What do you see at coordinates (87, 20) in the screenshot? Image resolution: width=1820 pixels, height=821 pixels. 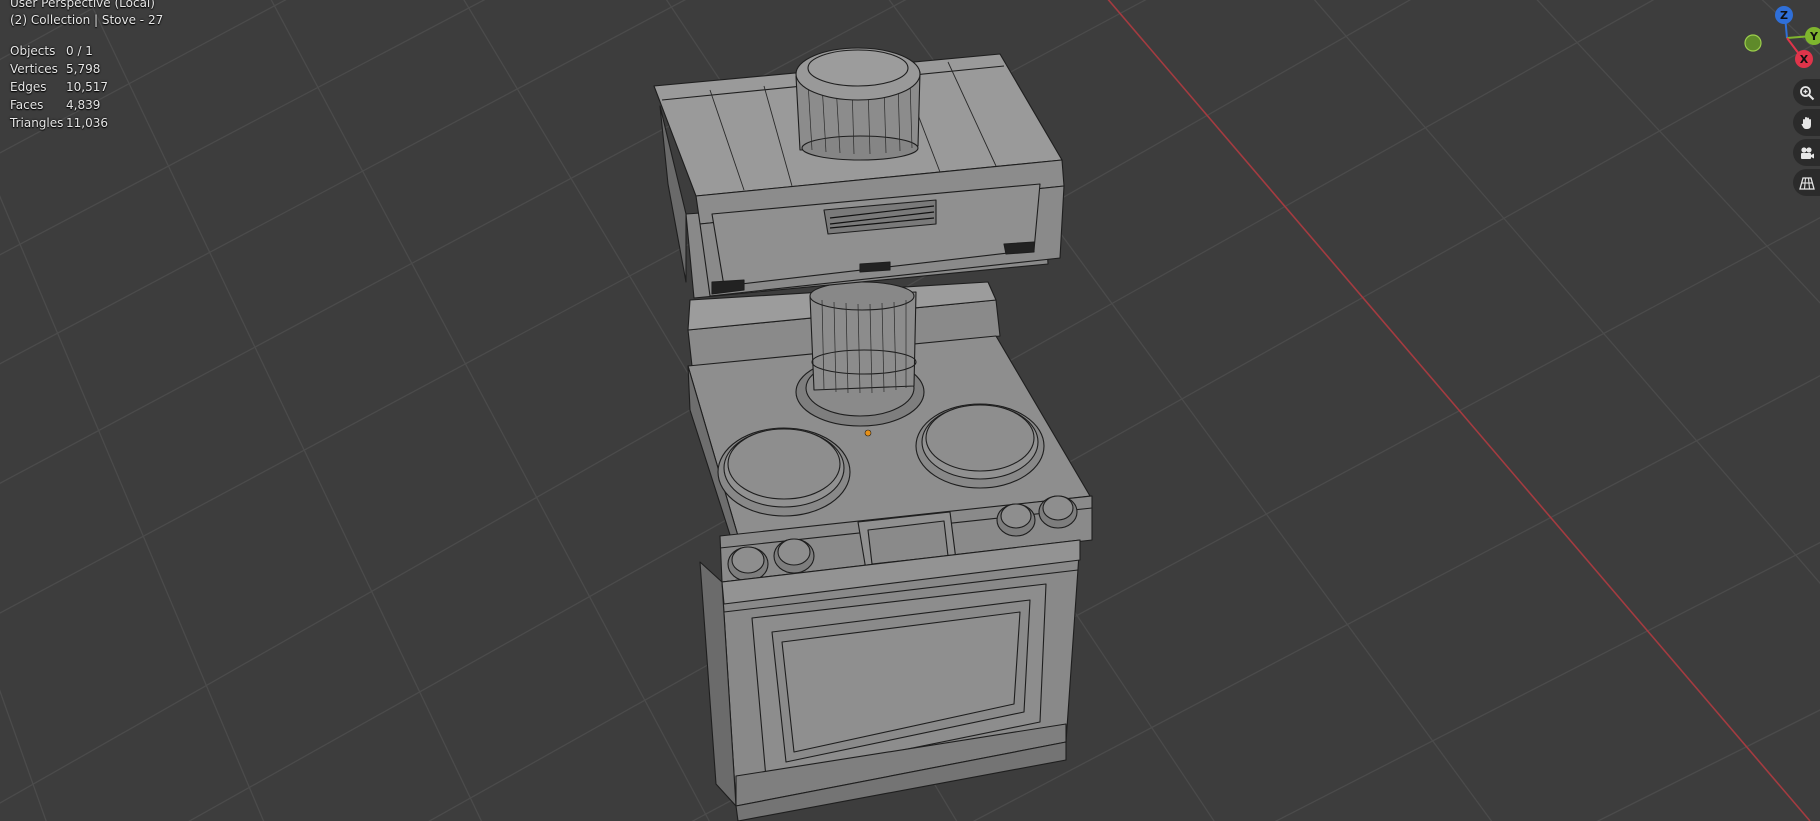 I see `collection-line: (2) Collection | Stove - 27` at bounding box center [87, 20].